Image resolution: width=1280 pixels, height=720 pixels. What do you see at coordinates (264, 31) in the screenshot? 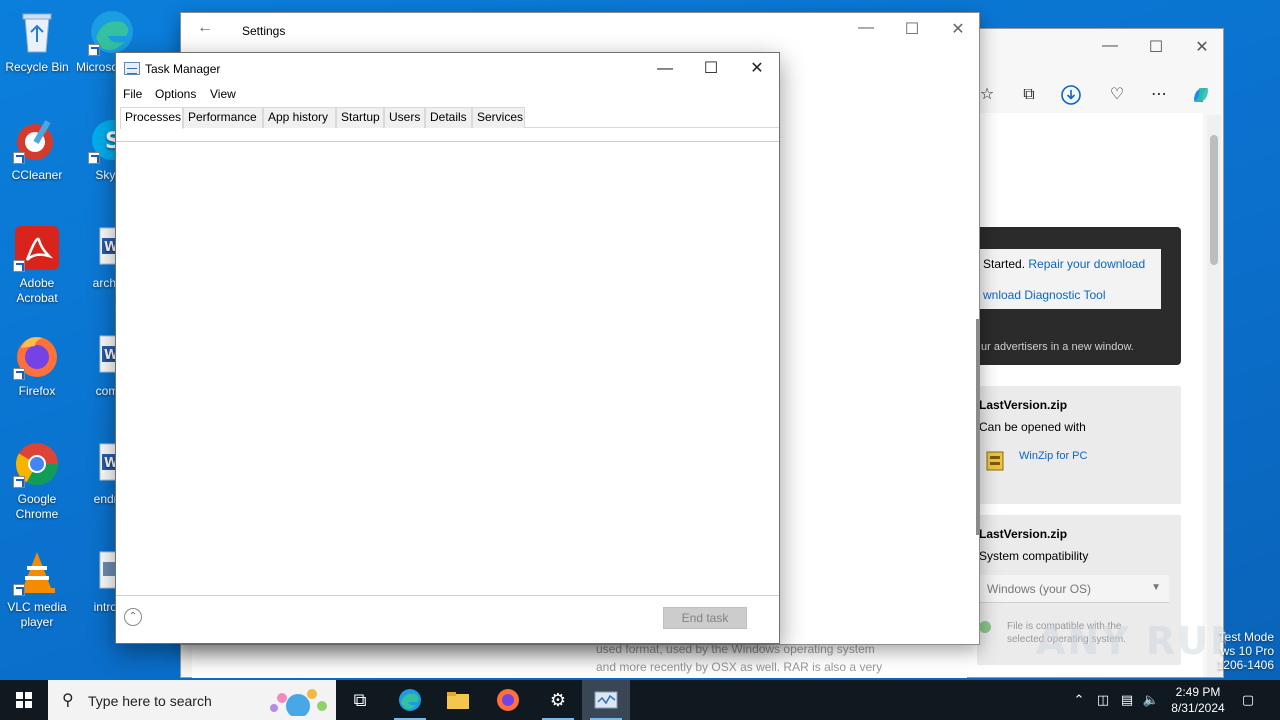
I see `settings-title: Settings` at bounding box center [264, 31].